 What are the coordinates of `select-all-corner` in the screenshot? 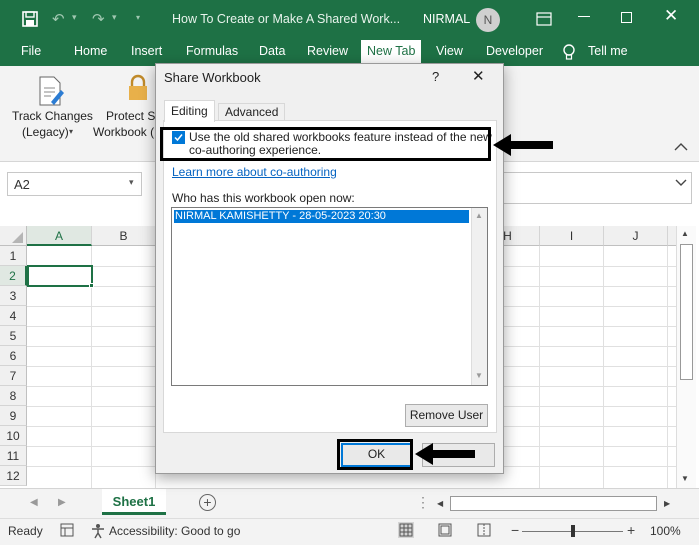 It's located at (13, 236).